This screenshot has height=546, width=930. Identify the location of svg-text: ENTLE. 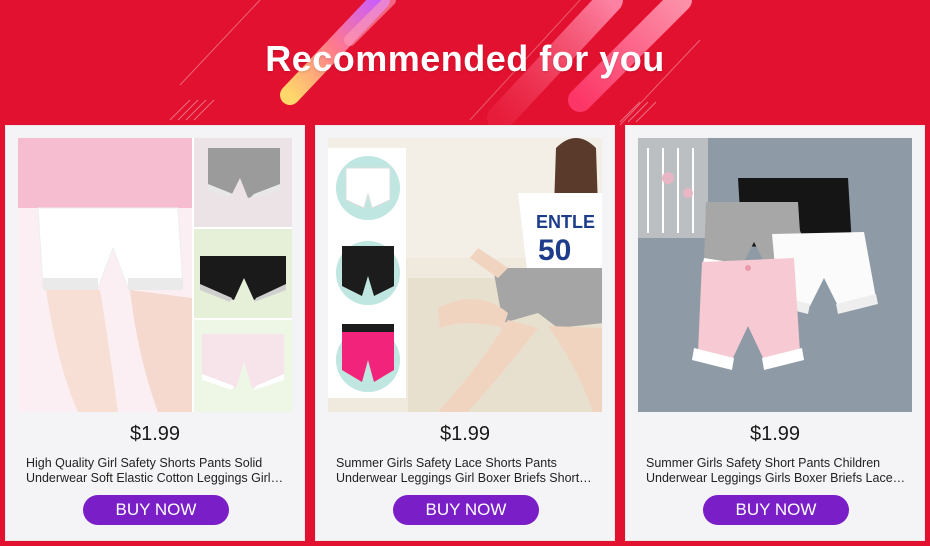
(565, 222).